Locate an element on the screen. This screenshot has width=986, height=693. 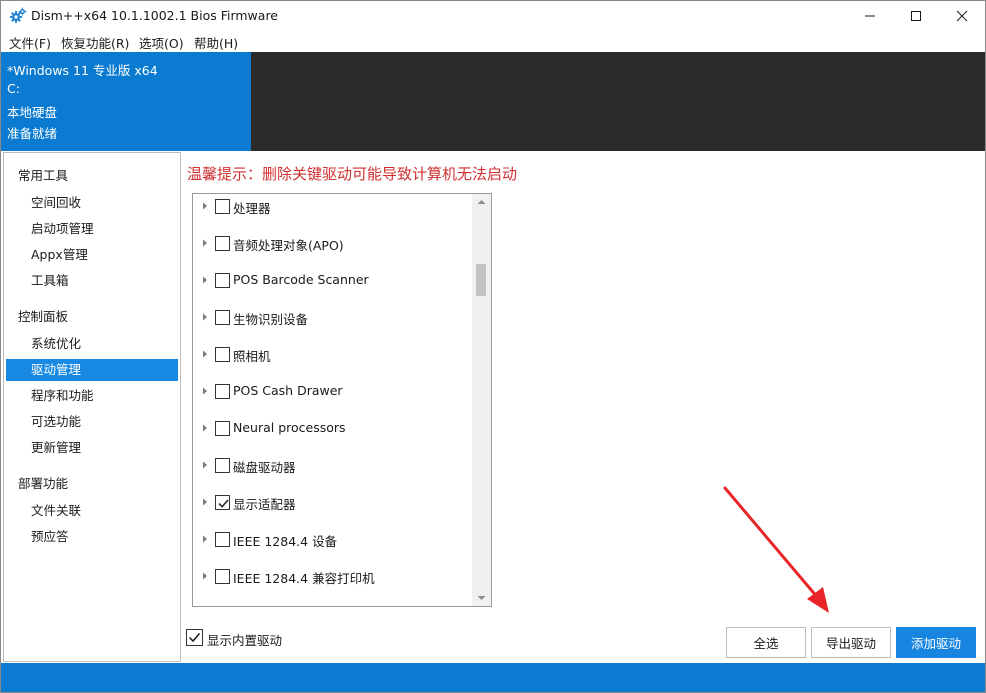
tree-item: 磁盘驱动器 is located at coordinates (332, 466).